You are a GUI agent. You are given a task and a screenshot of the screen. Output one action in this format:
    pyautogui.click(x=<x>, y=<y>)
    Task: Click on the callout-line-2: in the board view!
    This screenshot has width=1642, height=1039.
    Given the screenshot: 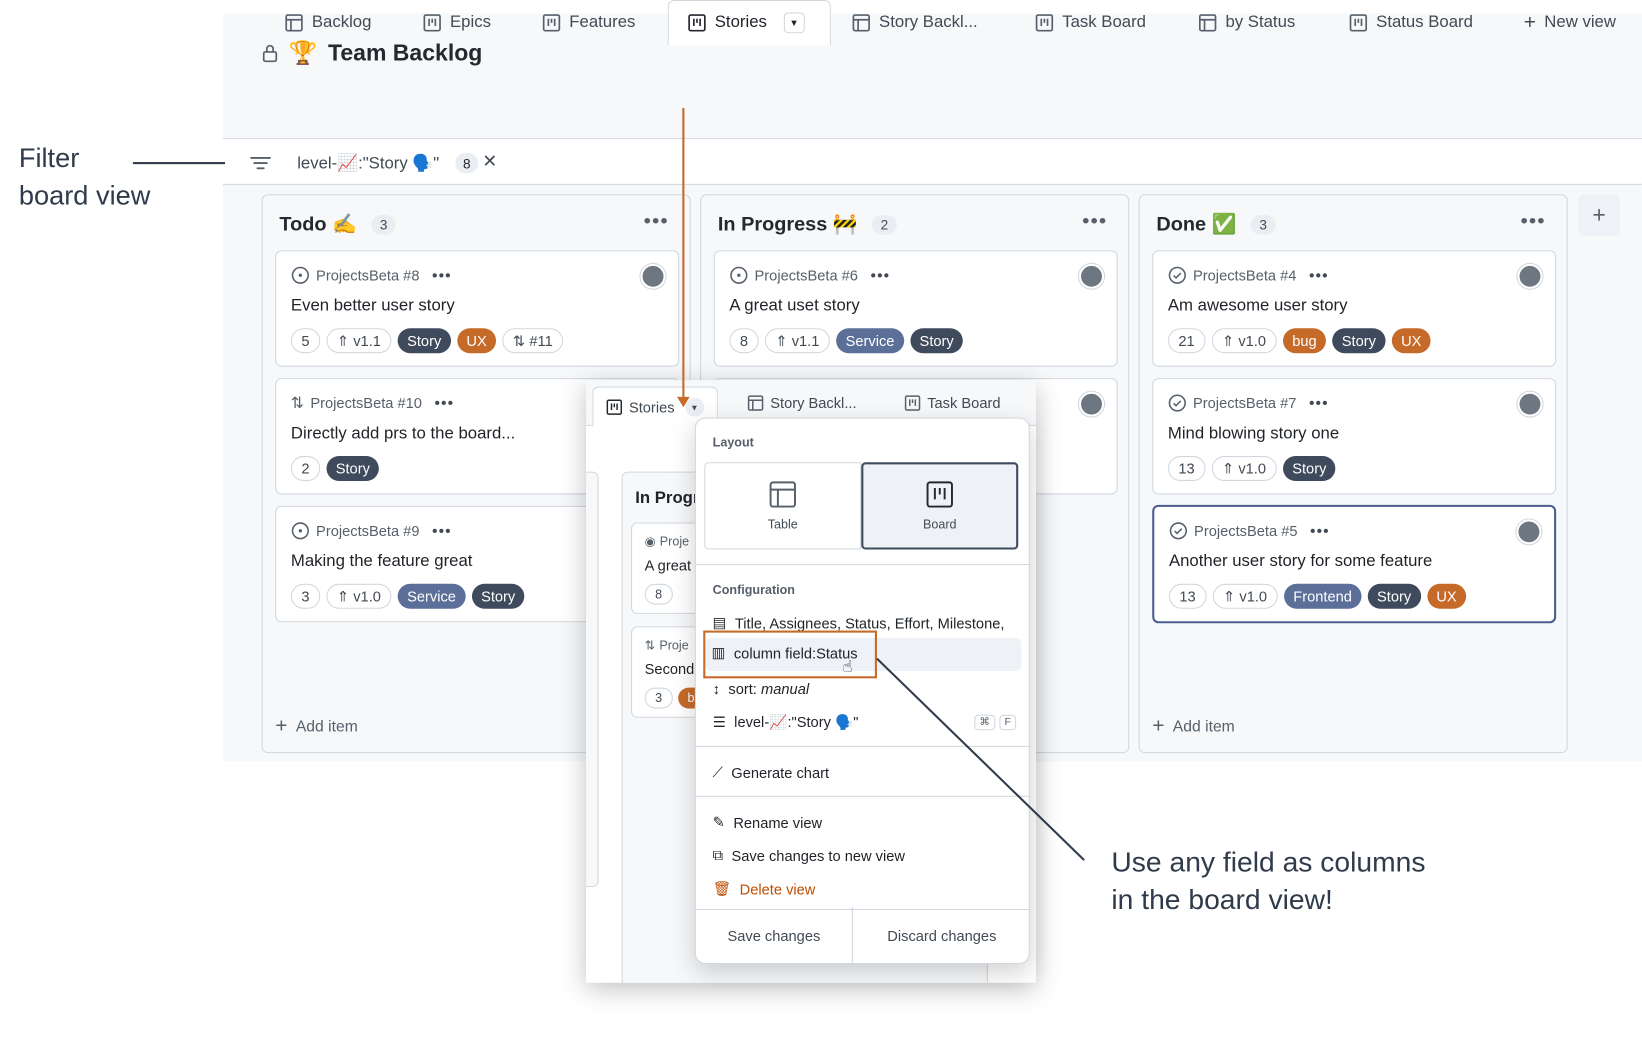 What is the action you would take?
    pyautogui.click(x=1222, y=900)
    